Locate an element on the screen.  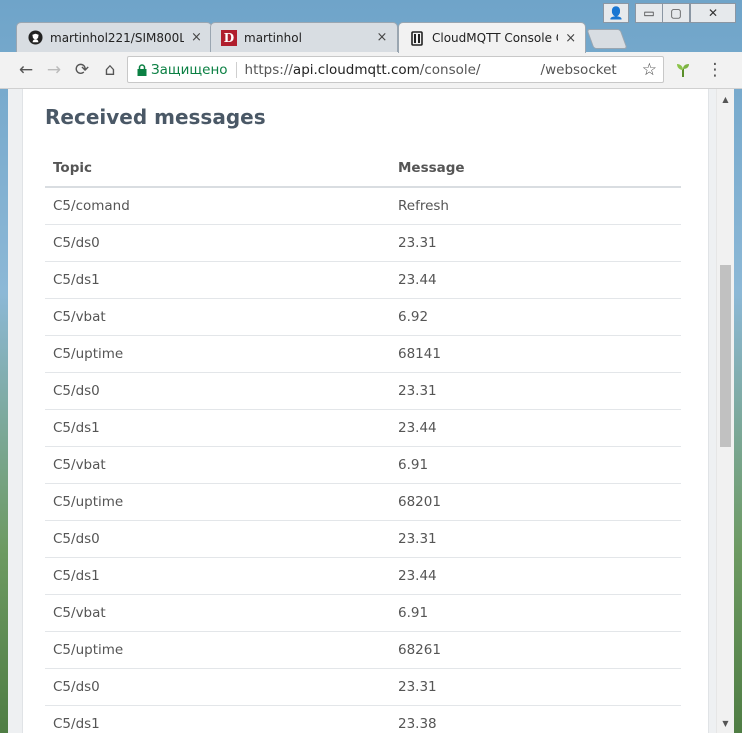
table-header-row: Topic Message is located at coordinates (363, 168).